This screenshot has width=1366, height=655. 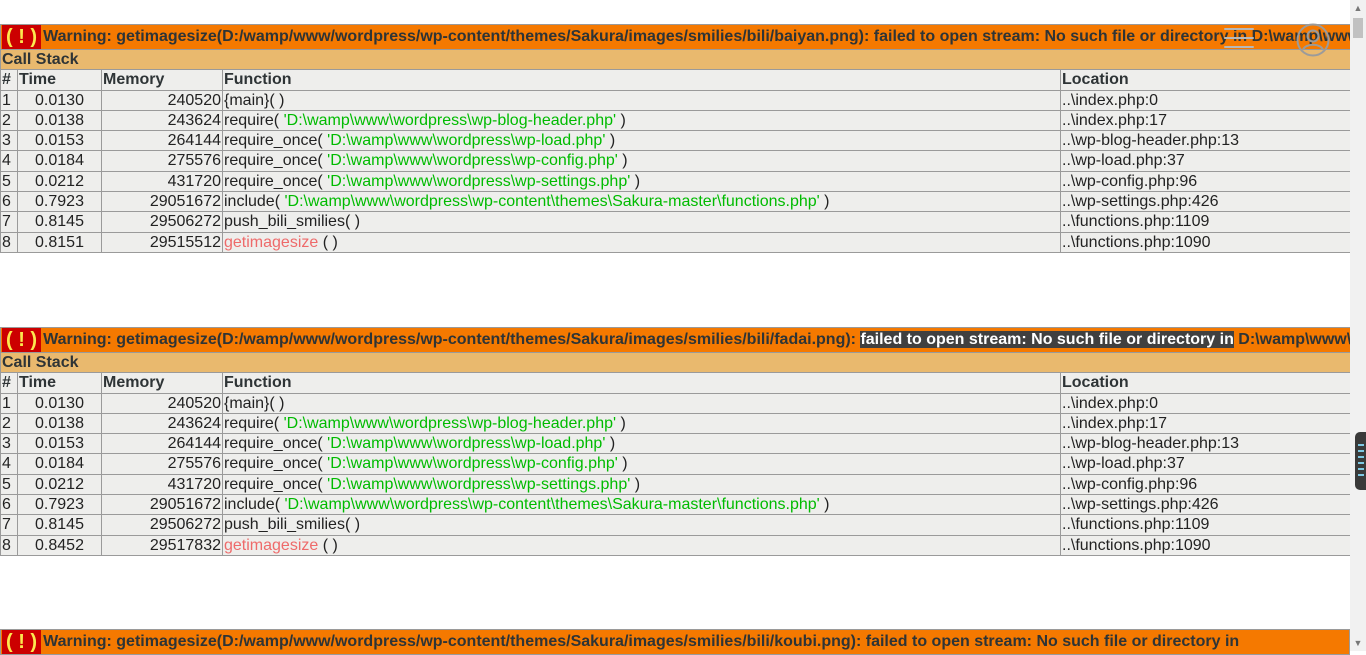 I want to click on function-argument: 'D:\wamp\www\wordpress\wp-config.php', so click(x=472, y=161).